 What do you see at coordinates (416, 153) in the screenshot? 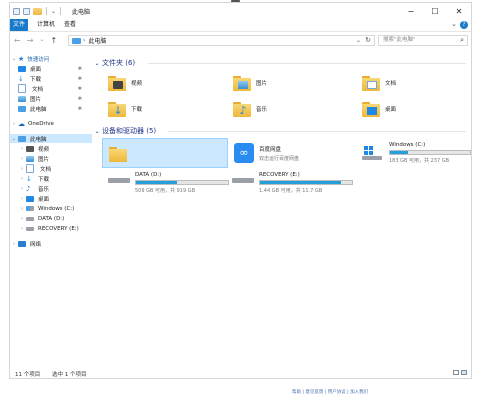
I see `device-item-drive-c: Windows (C:) 183 GB 可用，共 237 GB` at bounding box center [416, 153].